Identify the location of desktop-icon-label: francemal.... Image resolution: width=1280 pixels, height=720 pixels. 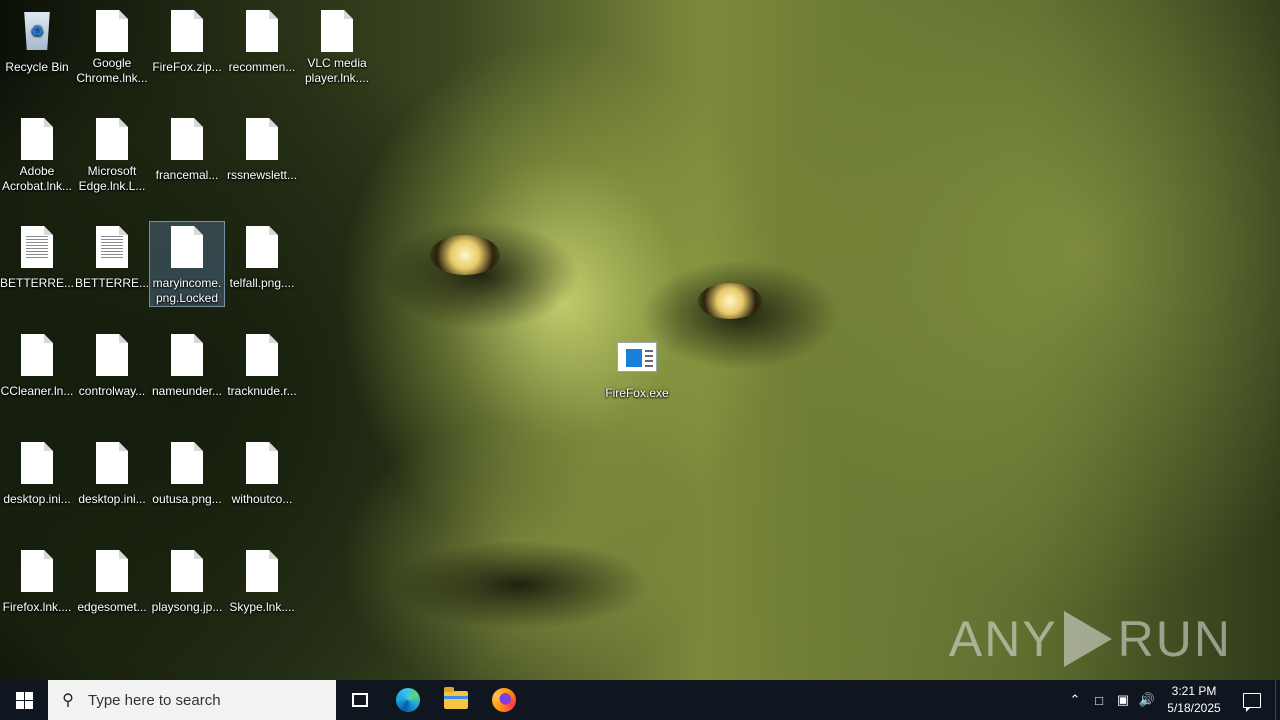
(187, 175).